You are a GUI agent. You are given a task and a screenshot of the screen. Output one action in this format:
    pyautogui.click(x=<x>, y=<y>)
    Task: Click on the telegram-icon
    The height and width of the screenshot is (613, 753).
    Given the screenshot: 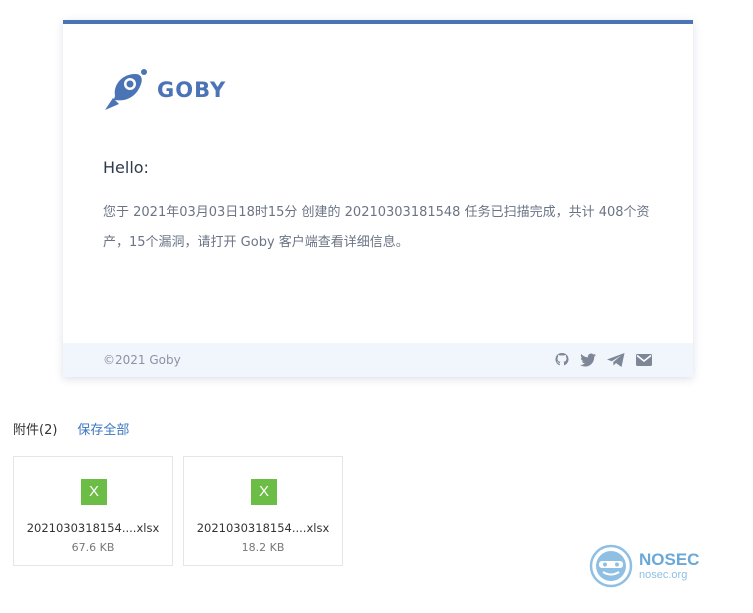 What is the action you would take?
    pyautogui.click(x=616, y=360)
    